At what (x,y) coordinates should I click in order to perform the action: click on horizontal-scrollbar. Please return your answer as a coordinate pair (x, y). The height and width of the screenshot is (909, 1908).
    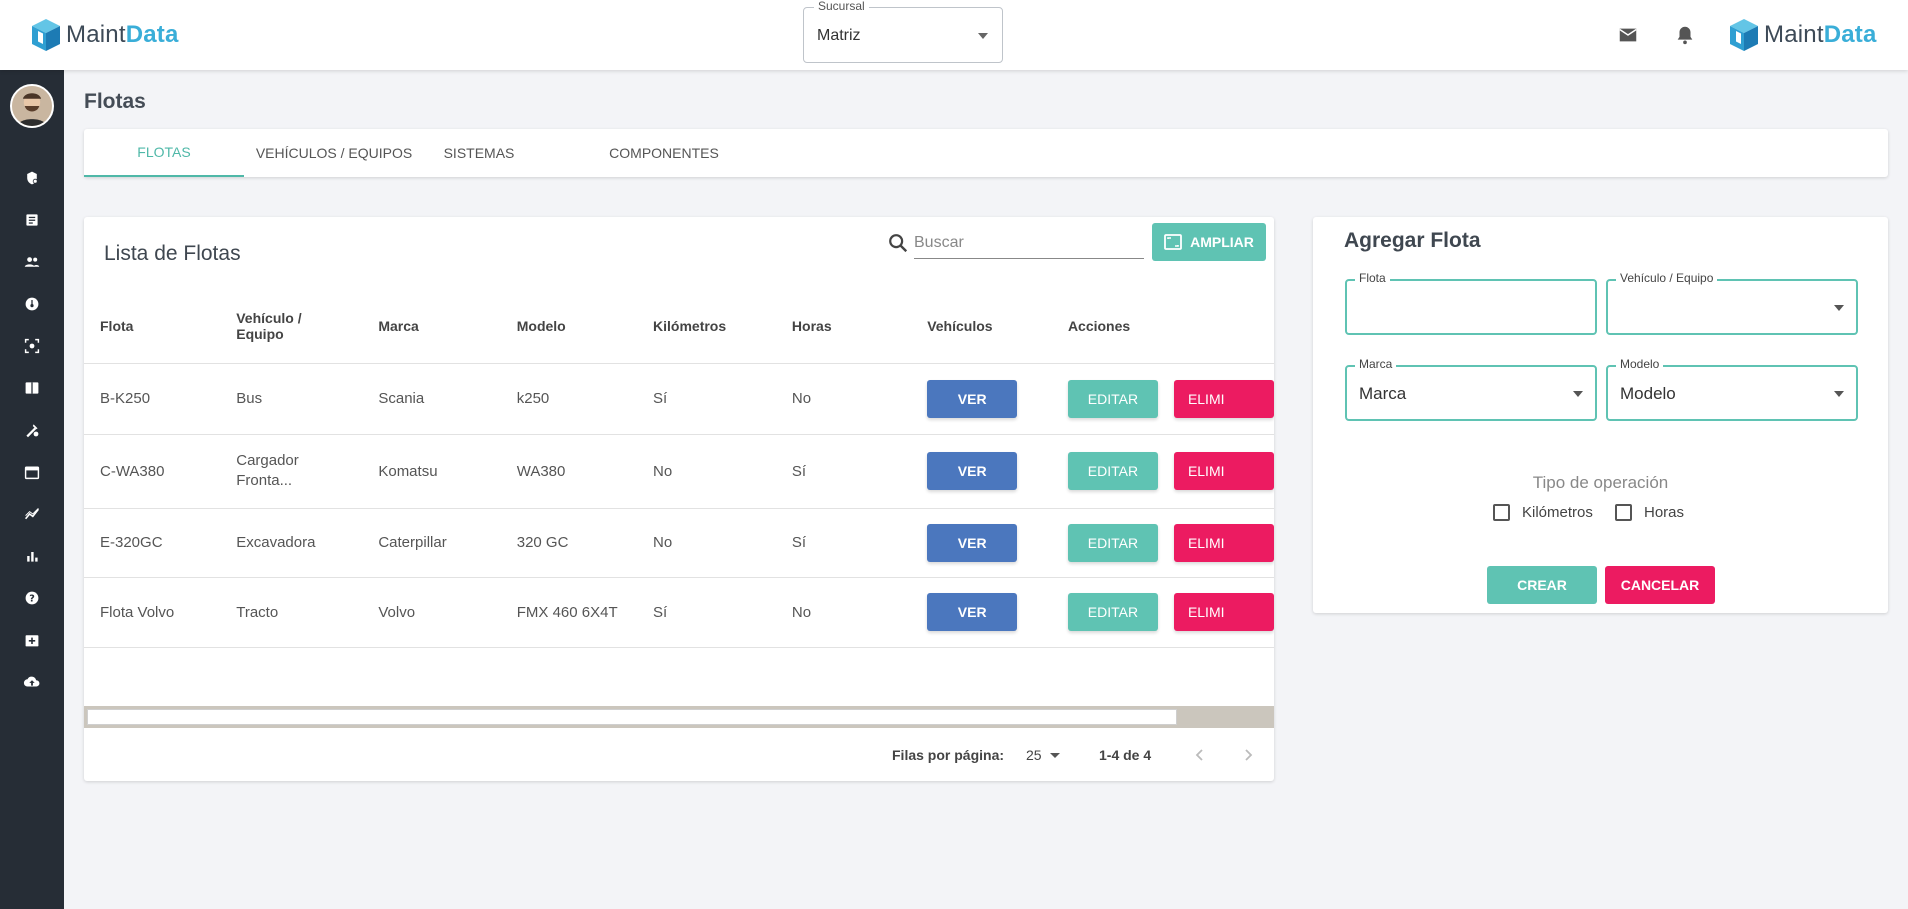
    Looking at the image, I should click on (679, 717).